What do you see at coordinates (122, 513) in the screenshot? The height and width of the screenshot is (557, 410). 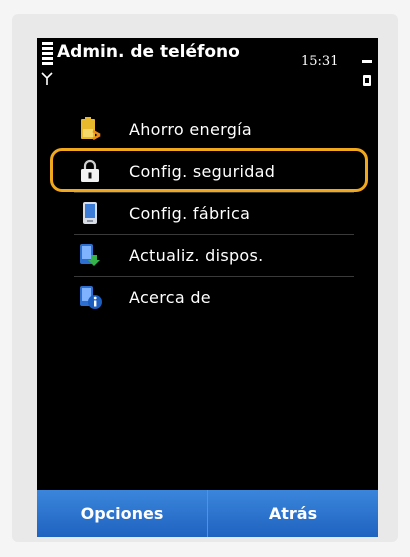 I see `options-softkey: Opciones` at bounding box center [122, 513].